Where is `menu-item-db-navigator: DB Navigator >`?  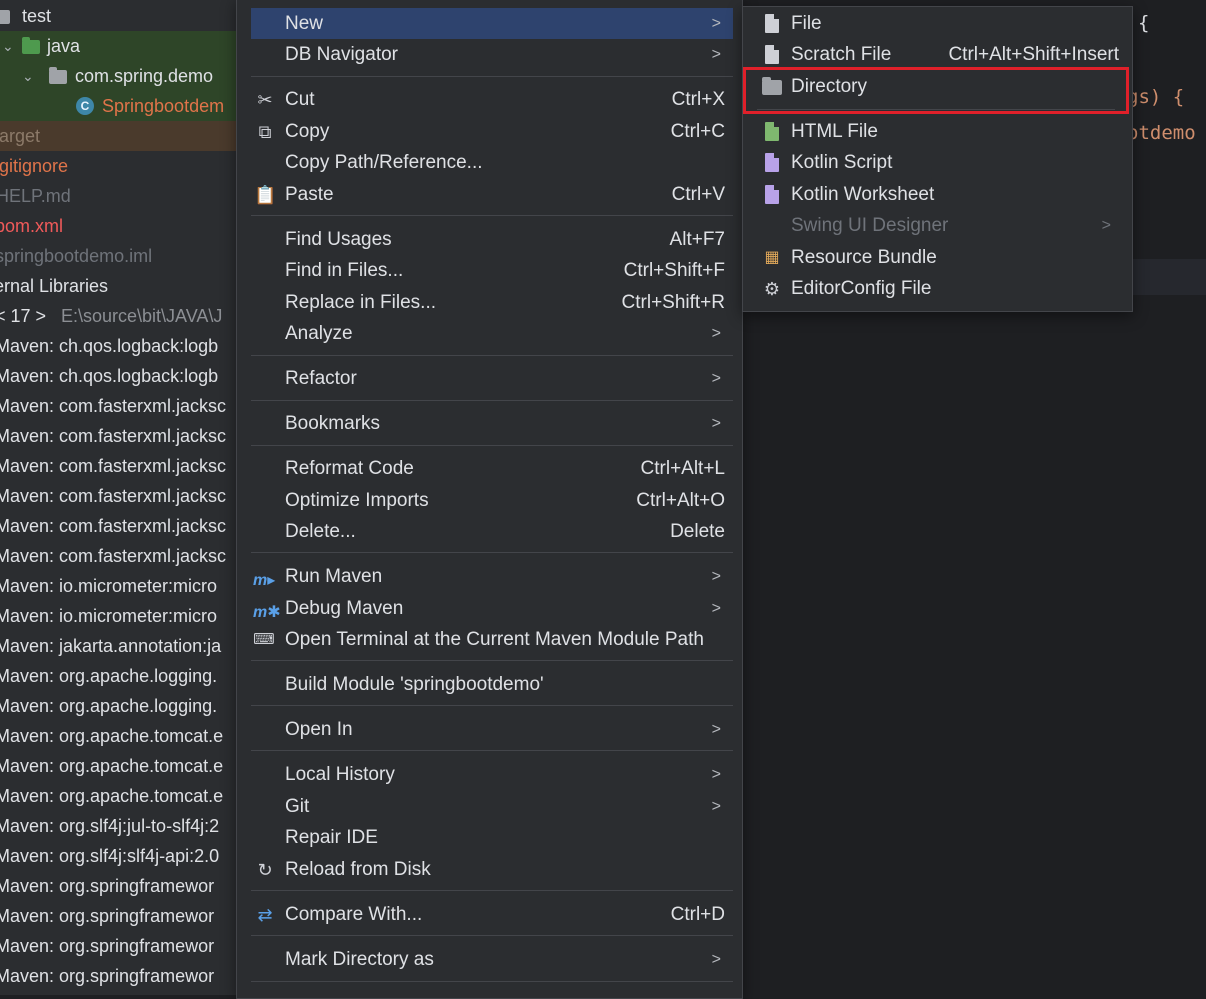 menu-item-db-navigator: DB Navigator > is located at coordinates (492, 54).